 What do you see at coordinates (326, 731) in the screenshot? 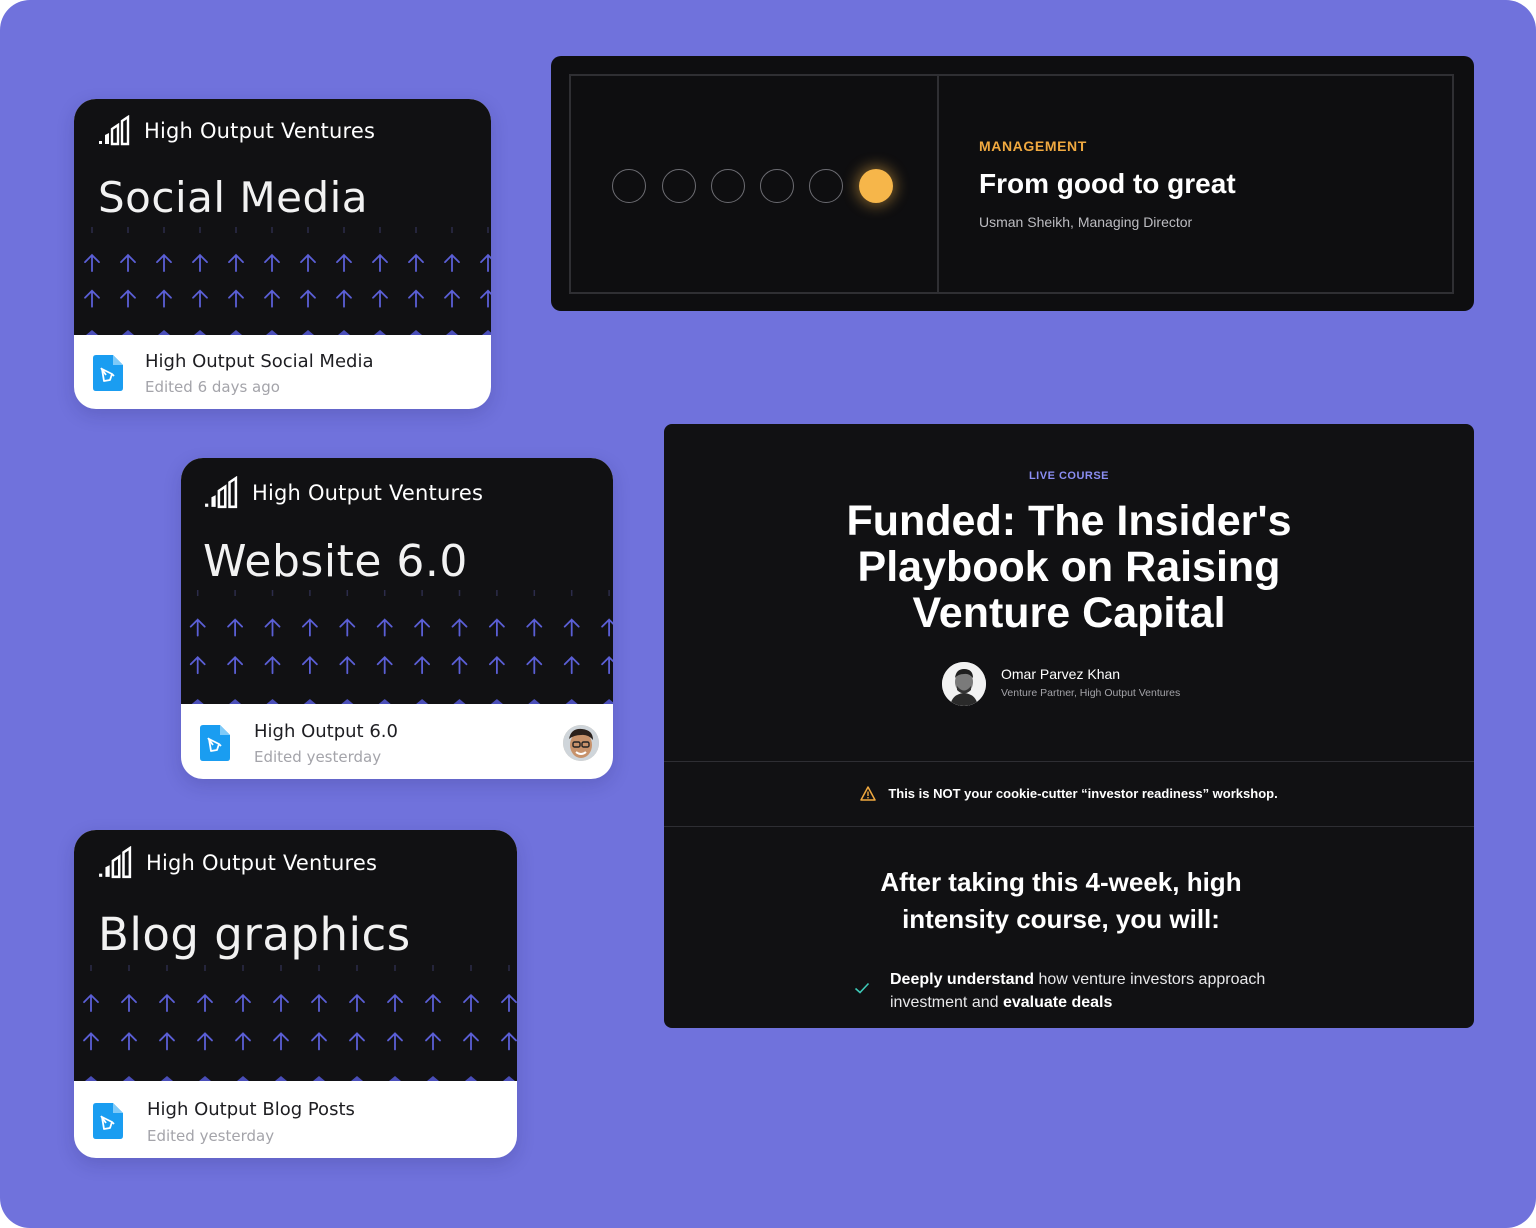
I see `file-name: High Output 6.0` at bounding box center [326, 731].